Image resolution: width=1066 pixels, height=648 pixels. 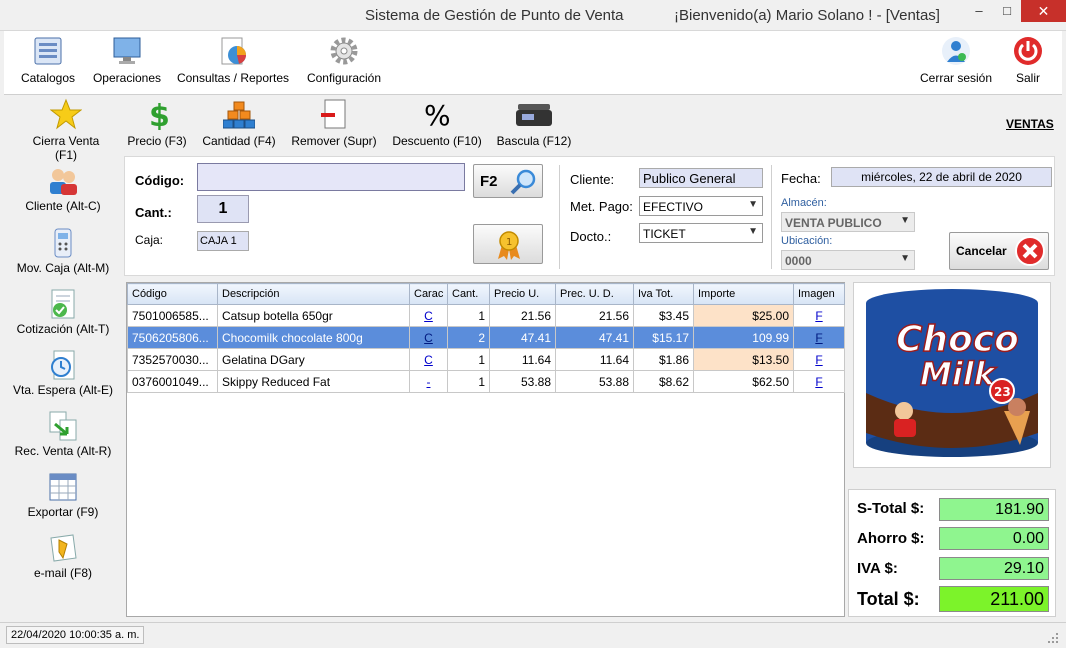 I want to click on table-cell-precud: 47.41, so click(x=594, y=337).